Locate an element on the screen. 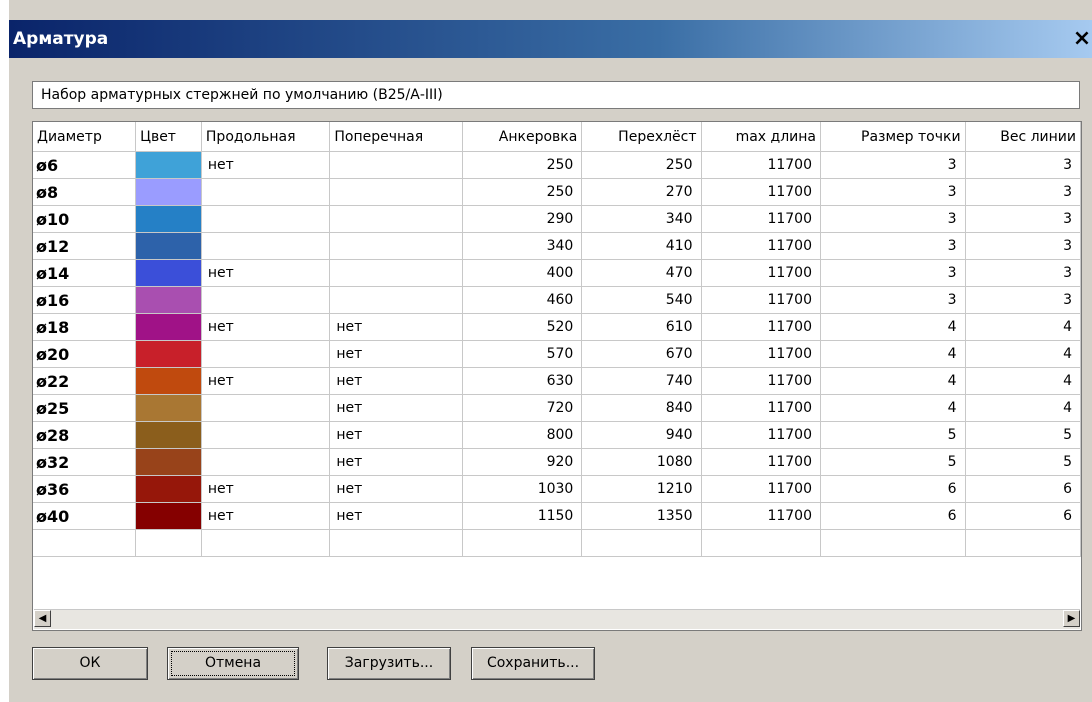 The height and width of the screenshot is (702, 1092). anchorage-cell: 630 is located at coordinates (522, 381).